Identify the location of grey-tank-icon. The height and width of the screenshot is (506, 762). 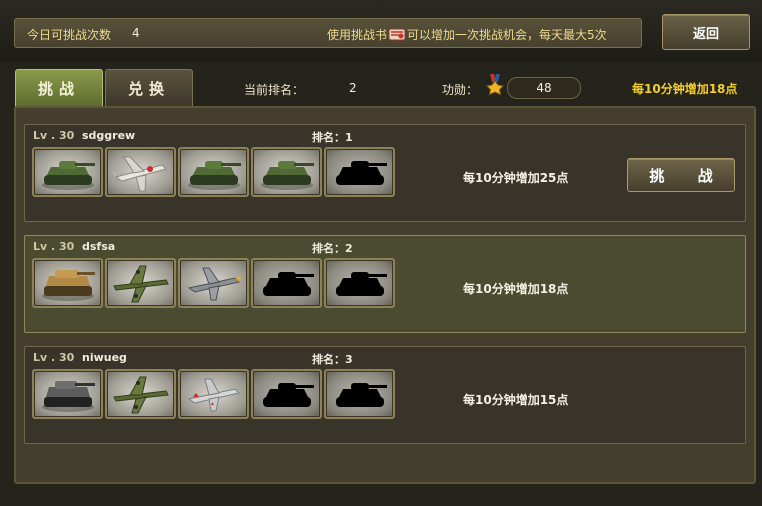
(68, 396).